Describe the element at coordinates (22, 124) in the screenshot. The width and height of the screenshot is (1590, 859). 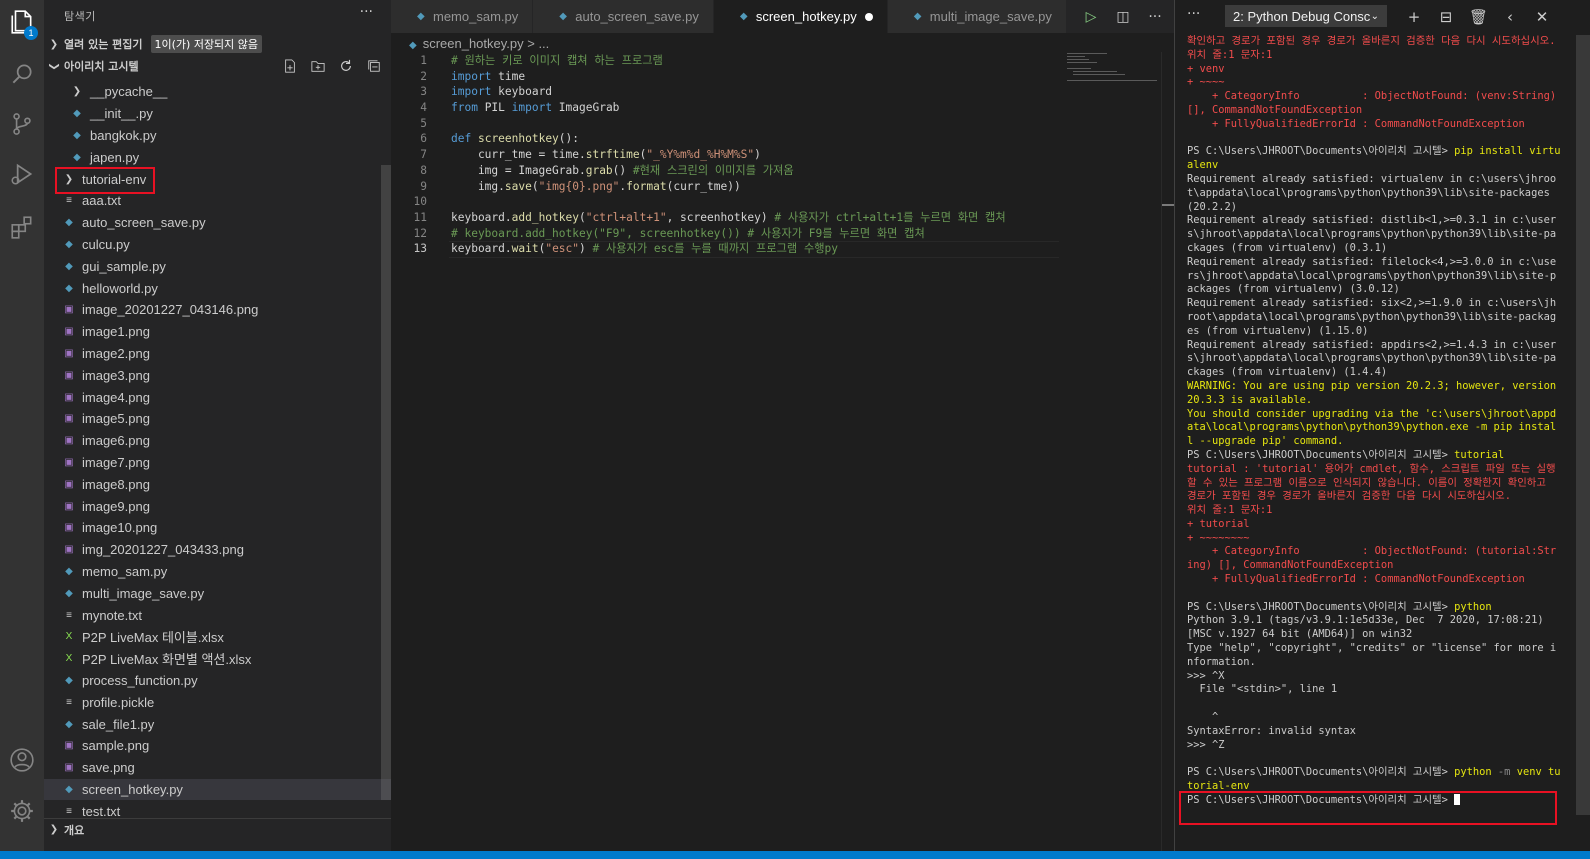
I see `source-control-icon` at that location.